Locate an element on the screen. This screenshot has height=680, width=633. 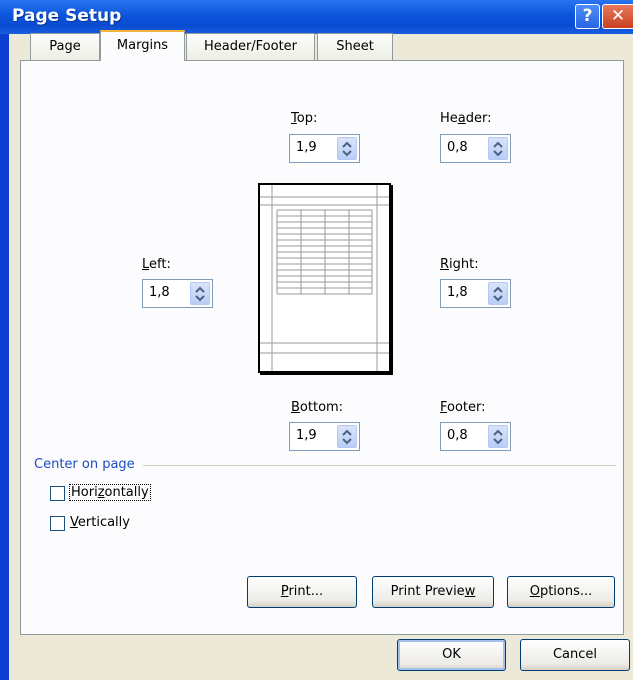
footer-margin-value: 0,8 is located at coordinates (457, 435).